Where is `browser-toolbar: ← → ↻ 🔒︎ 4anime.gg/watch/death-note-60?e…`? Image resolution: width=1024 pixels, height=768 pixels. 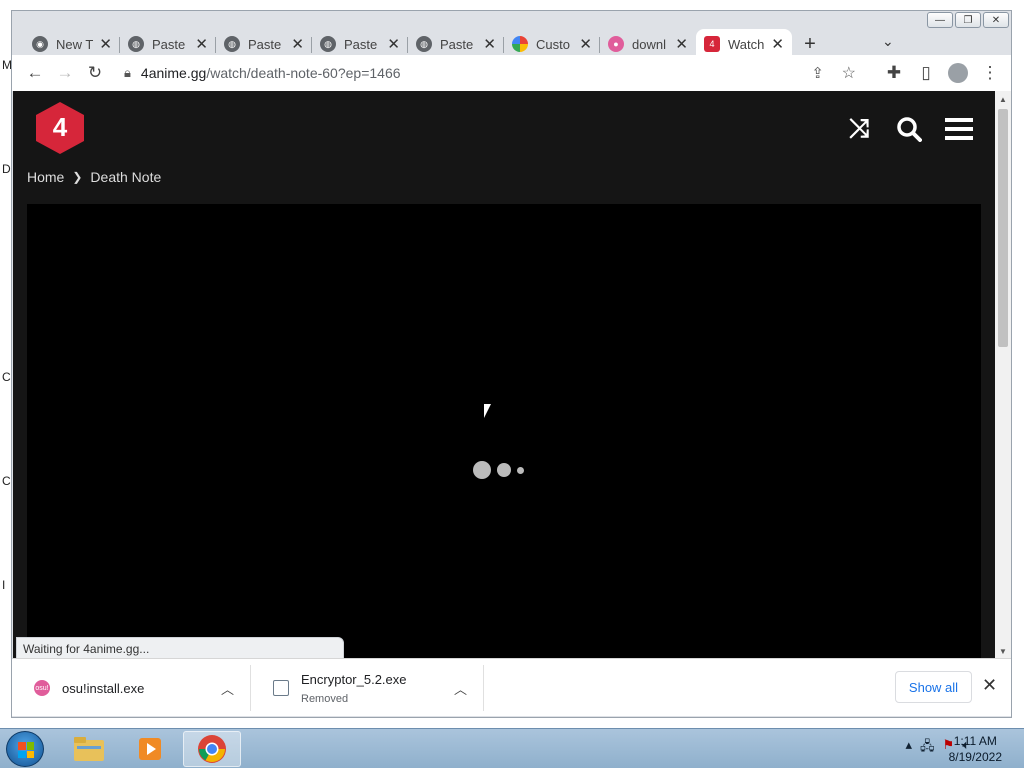
browser-toolbar: ← → ↻ 🔒︎ 4anime.gg/watch/death-note-60?e… is located at coordinates (511, 73).